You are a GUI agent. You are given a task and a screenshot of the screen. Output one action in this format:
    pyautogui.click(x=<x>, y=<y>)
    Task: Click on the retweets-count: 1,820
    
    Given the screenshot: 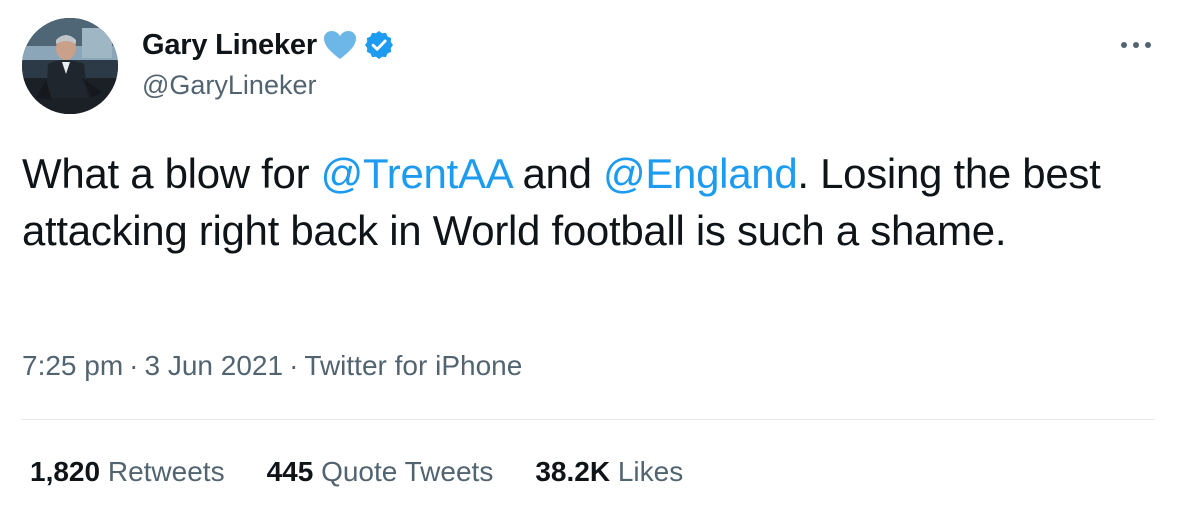 What is the action you would take?
    pyautogui.click(x=65, y=471)
    